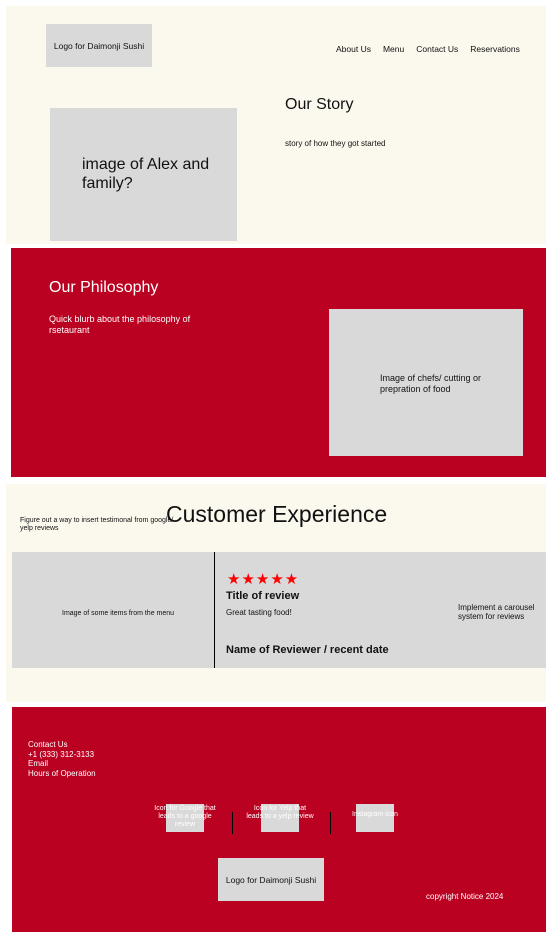 The image size is (550, 932). I want to click on customer-experience-title: Customer Experience, so click(277, 514).